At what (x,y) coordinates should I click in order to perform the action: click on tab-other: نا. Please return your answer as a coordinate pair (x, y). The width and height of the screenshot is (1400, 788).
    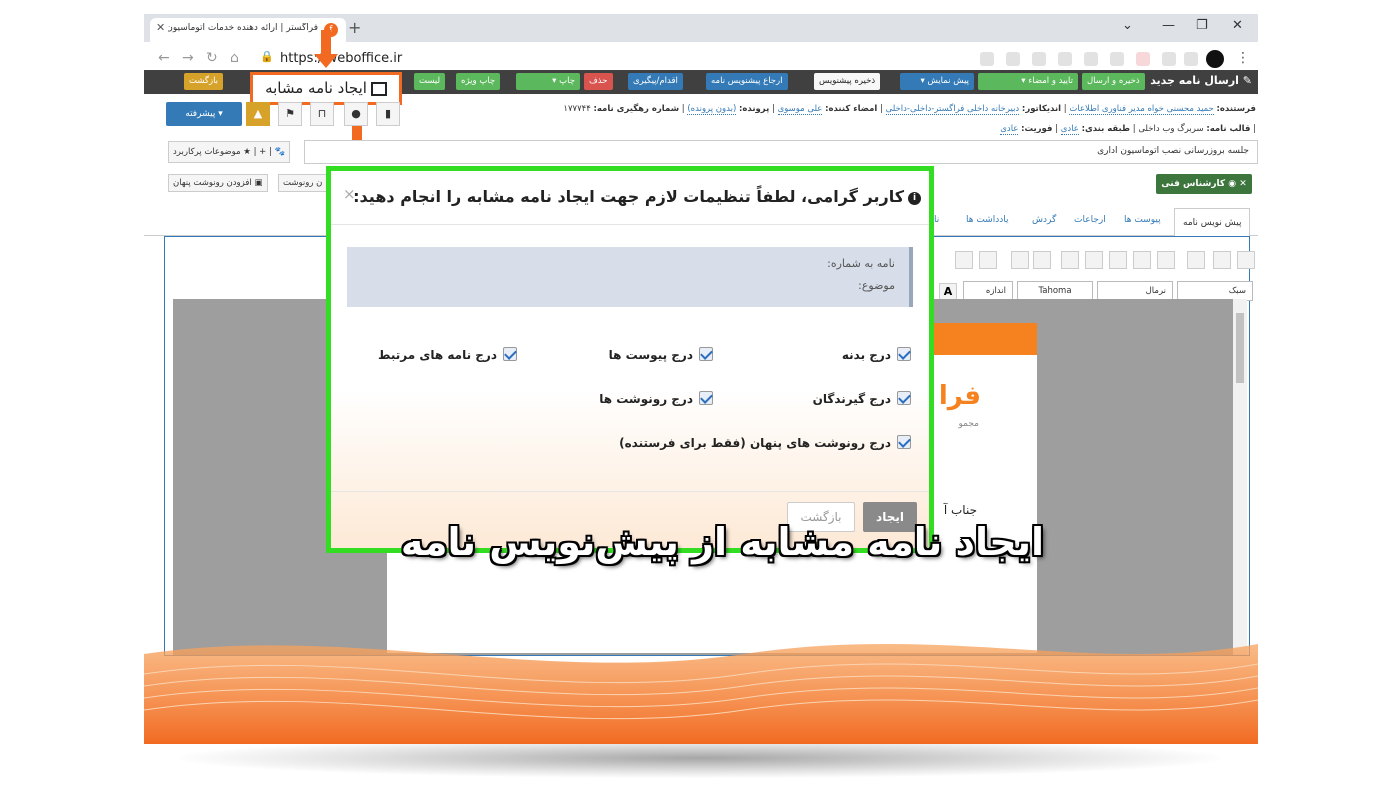
    Looking at the image, I should click on (936, 220).